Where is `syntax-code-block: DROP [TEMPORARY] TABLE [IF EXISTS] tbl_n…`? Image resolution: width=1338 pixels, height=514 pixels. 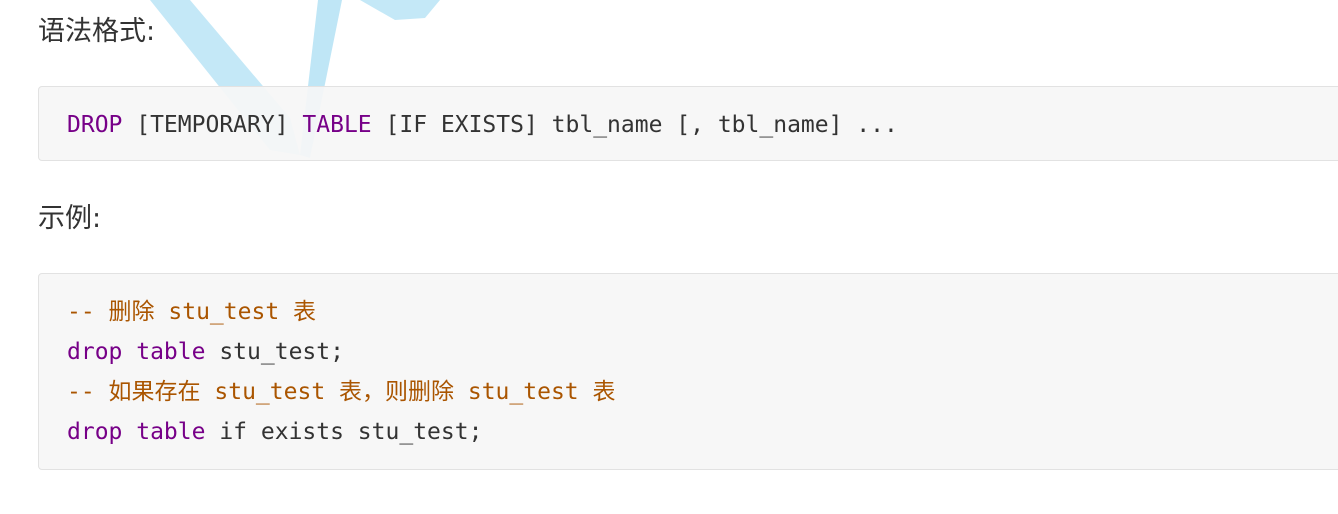 syntax-code-block: DROP [TEMPORARY] TABLE [IF EXISTS] tbl_n… is located at coordinates (688, 123).